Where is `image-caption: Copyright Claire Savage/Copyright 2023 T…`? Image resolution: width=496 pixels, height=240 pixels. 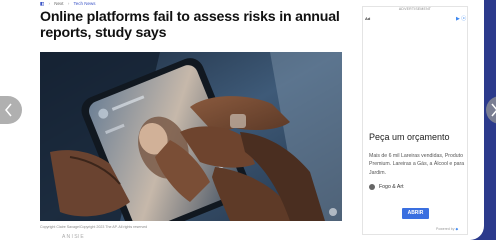
image-caption: Copyright Claire Savage/Copyright 2023 T… is located at coordinates (94, 227).